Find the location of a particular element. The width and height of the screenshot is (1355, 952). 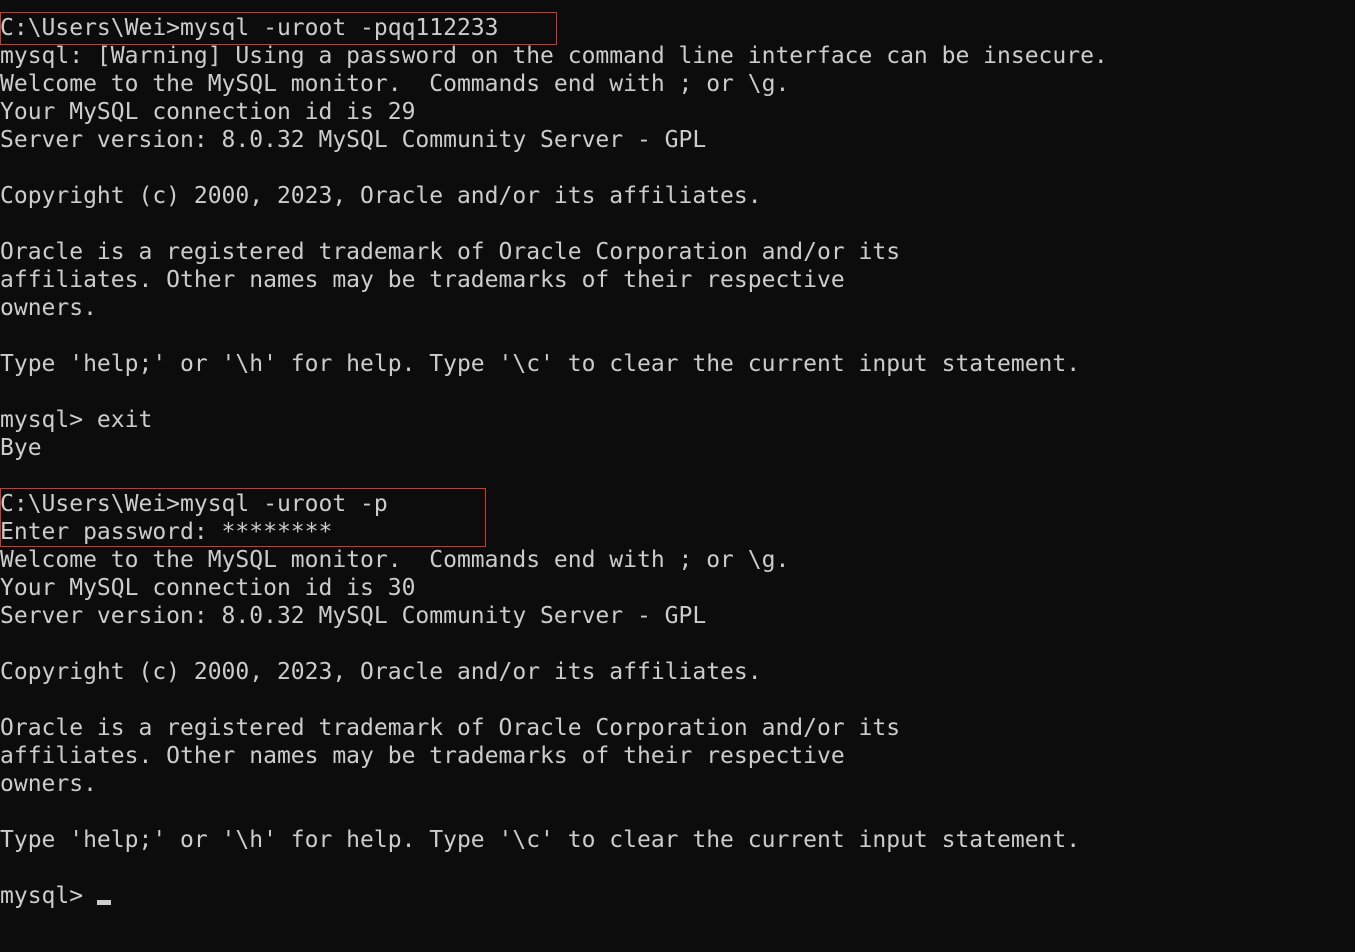

password-prompt-line: Enter password: ******** is located at coordinates (166, 532).